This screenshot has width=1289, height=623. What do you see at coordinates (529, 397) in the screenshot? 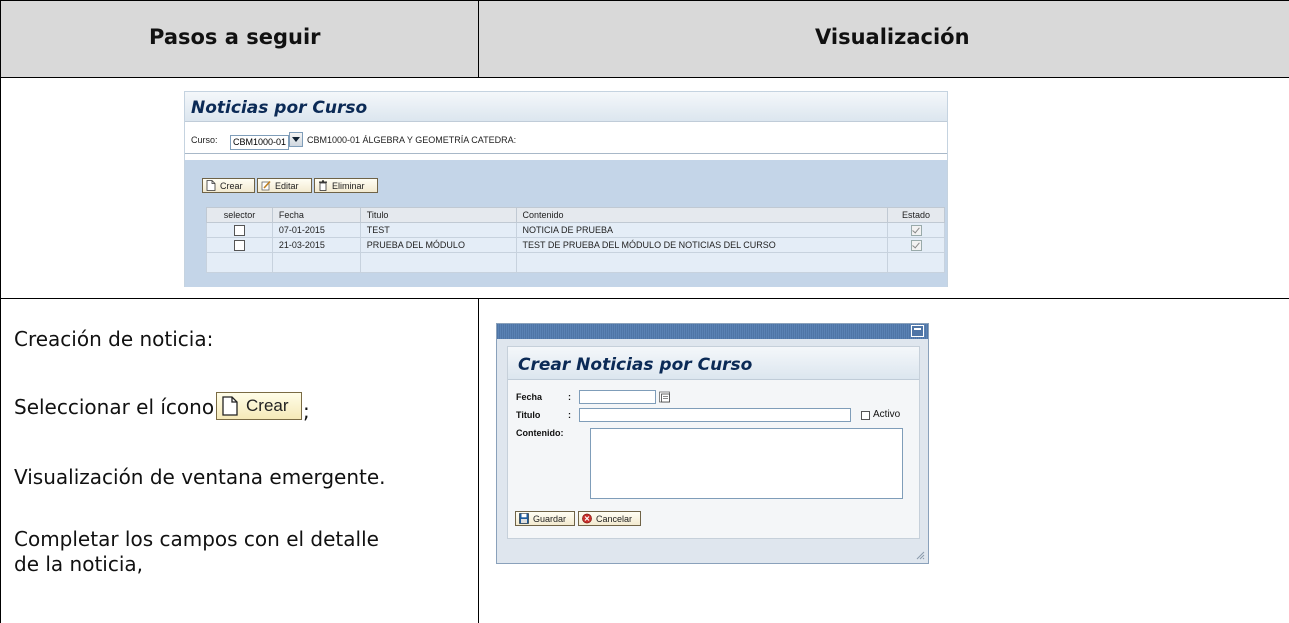
I see `fecha-label: Fecha` at bounding box center [529, 397].